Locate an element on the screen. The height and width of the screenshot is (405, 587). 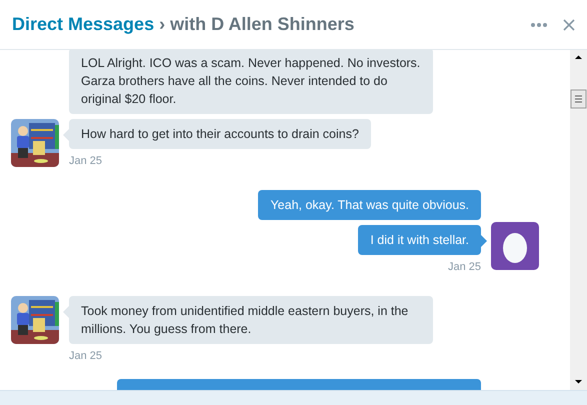
message-bubble: Yeah, okay. That was quite obvious. is located at coordinates (369, 205).